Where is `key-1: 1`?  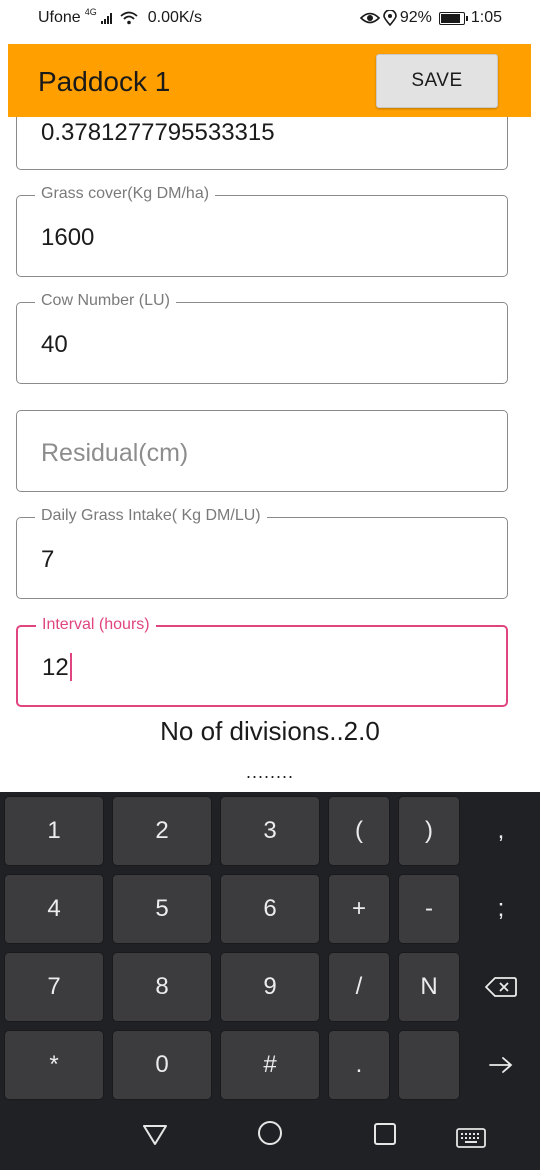 key-1: 1 is located at coordinates (54, 831).